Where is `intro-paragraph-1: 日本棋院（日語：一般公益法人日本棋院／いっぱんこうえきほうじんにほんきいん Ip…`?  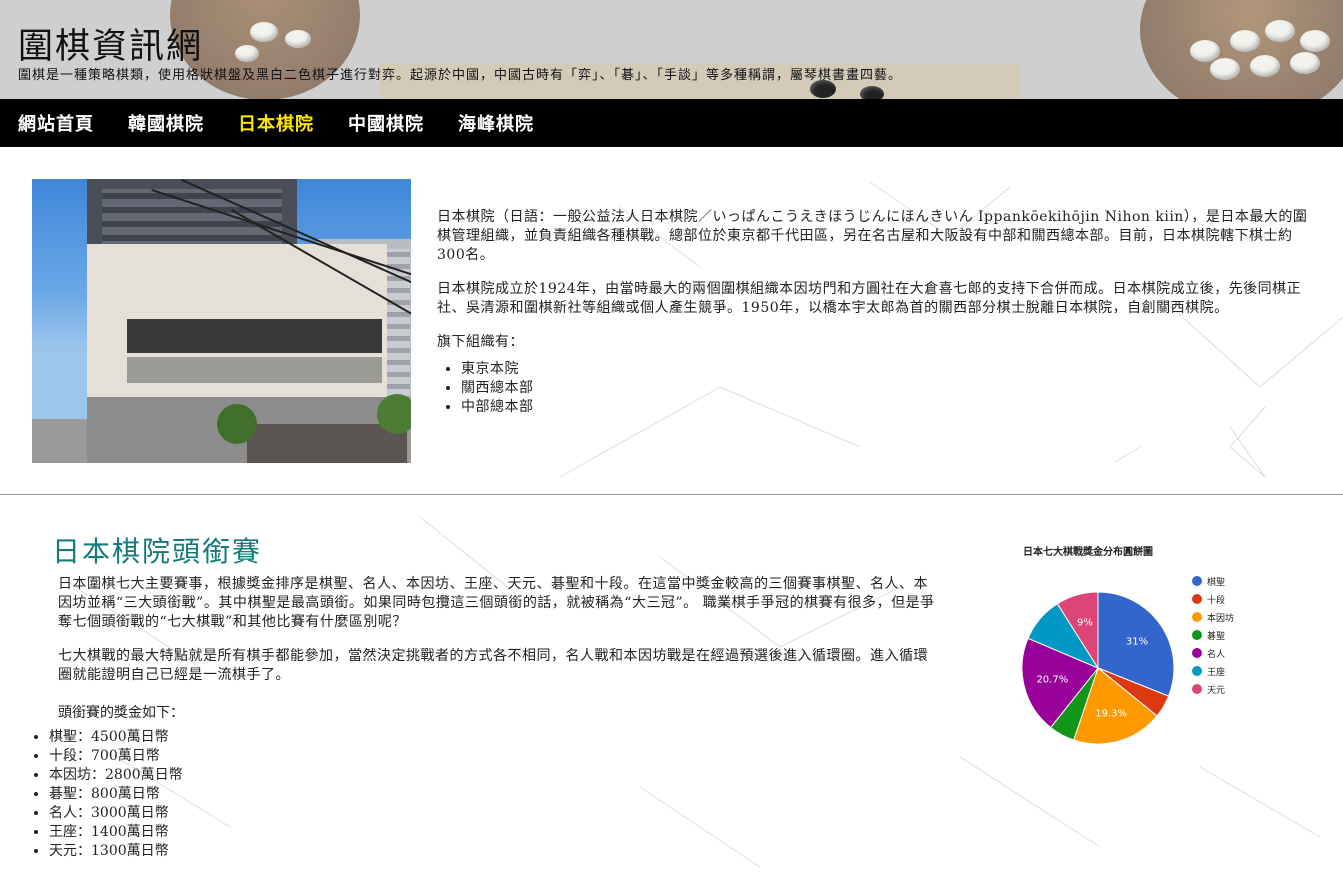
intro-paragraph-1: 日本棋院（日語：一般公益法人日本棋院／いっぱんこうえきほうじんにほんきいん Ip… is located at coordinates (872, 236).